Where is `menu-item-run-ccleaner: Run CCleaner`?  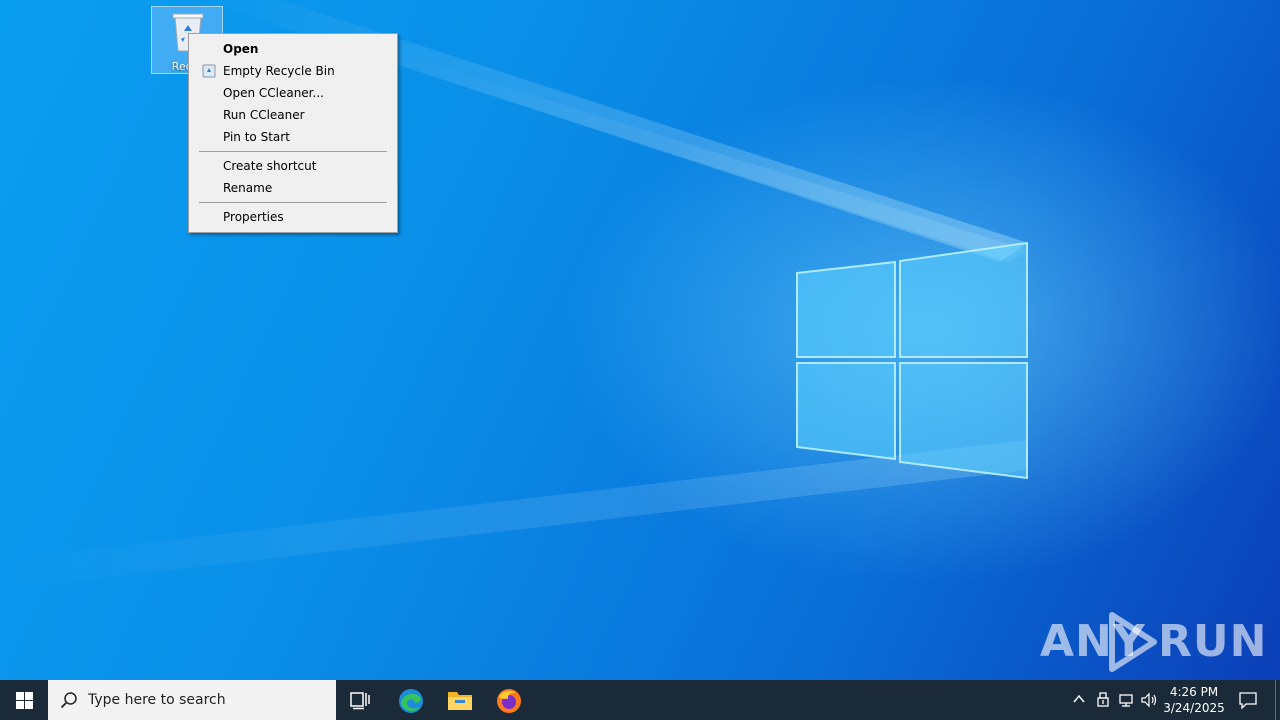 menu-item-run-ccleaner: Run CCleaner is located at coordinates (293, 115).